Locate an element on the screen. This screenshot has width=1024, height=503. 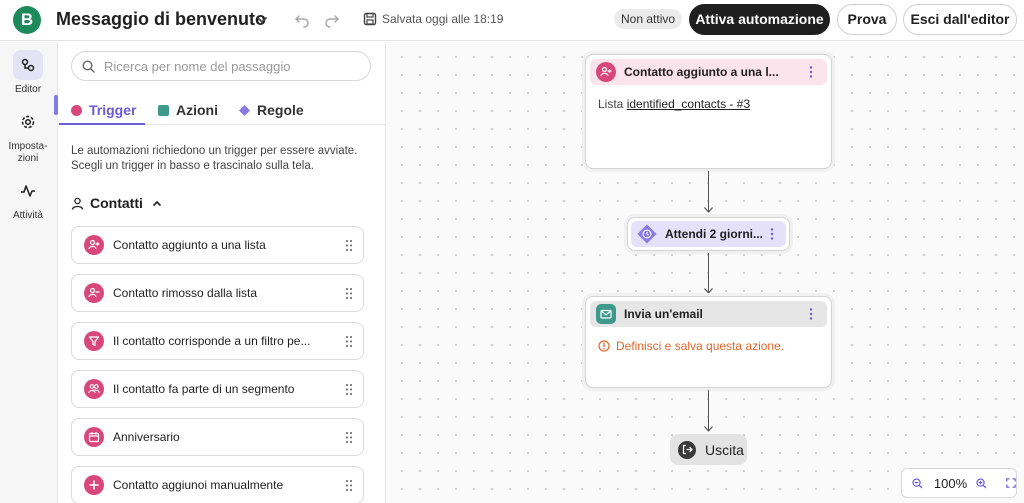
zoom-out-icon is located at coordinates (917, 483).